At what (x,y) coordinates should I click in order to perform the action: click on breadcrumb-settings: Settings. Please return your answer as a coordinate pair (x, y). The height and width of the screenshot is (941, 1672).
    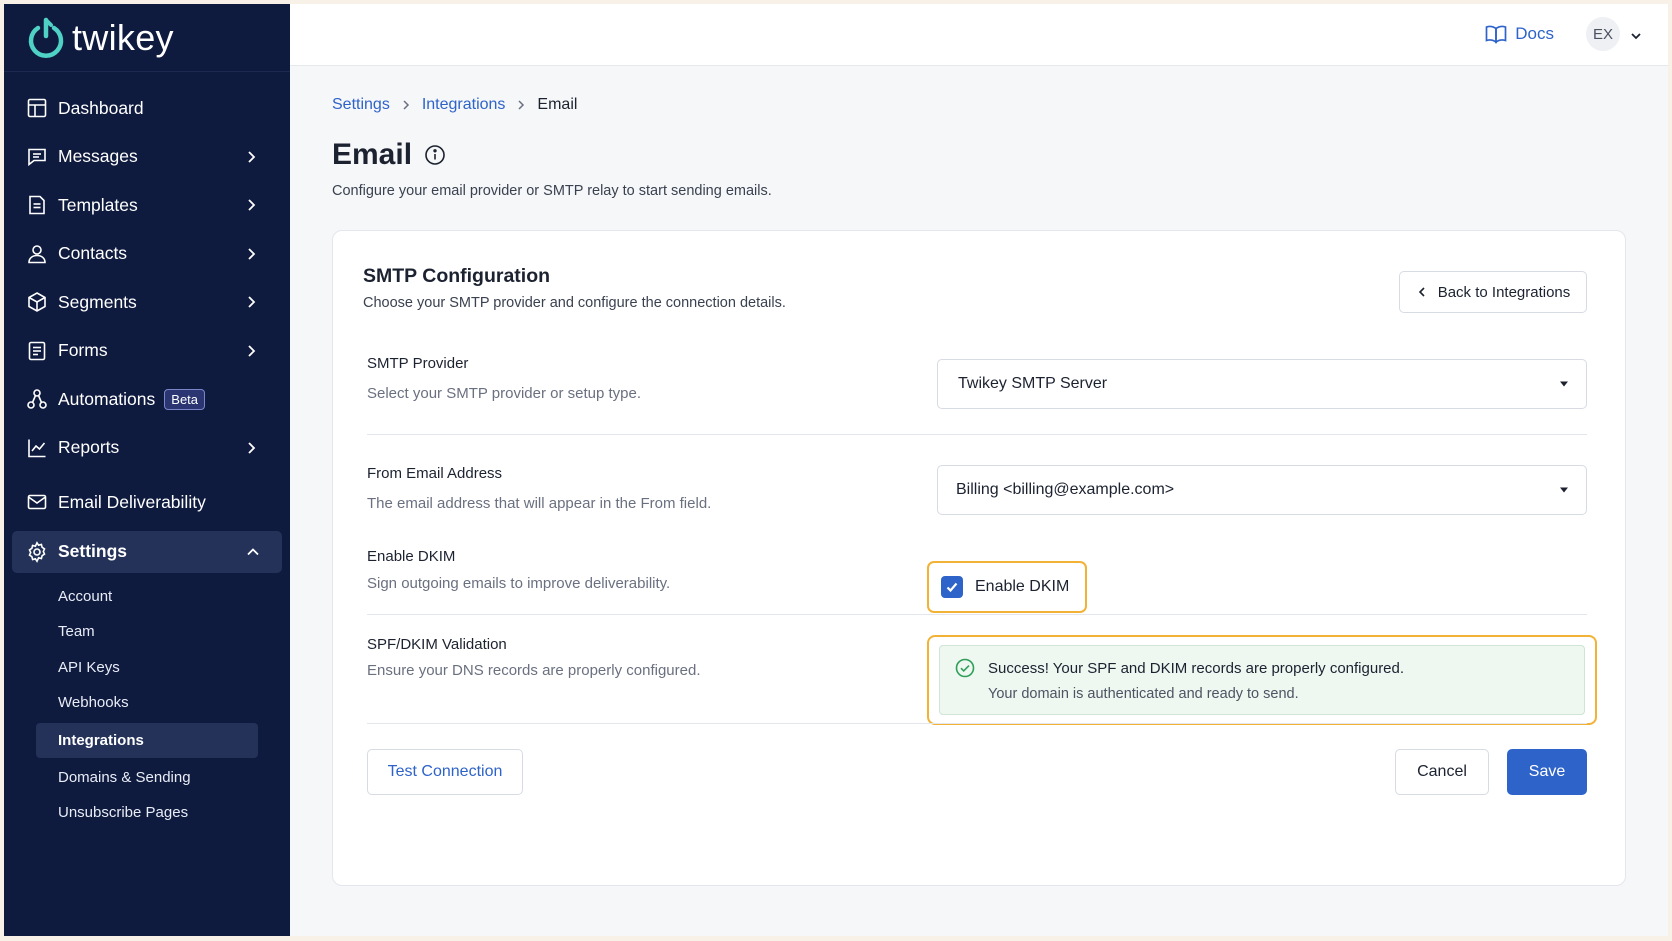
    Looking at the image, I should click on (361, 105).